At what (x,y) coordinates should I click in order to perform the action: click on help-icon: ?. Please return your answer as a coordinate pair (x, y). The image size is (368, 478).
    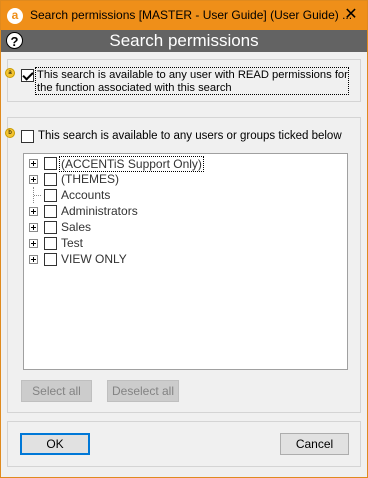
    Looking at the image, I should click on (14, 40).